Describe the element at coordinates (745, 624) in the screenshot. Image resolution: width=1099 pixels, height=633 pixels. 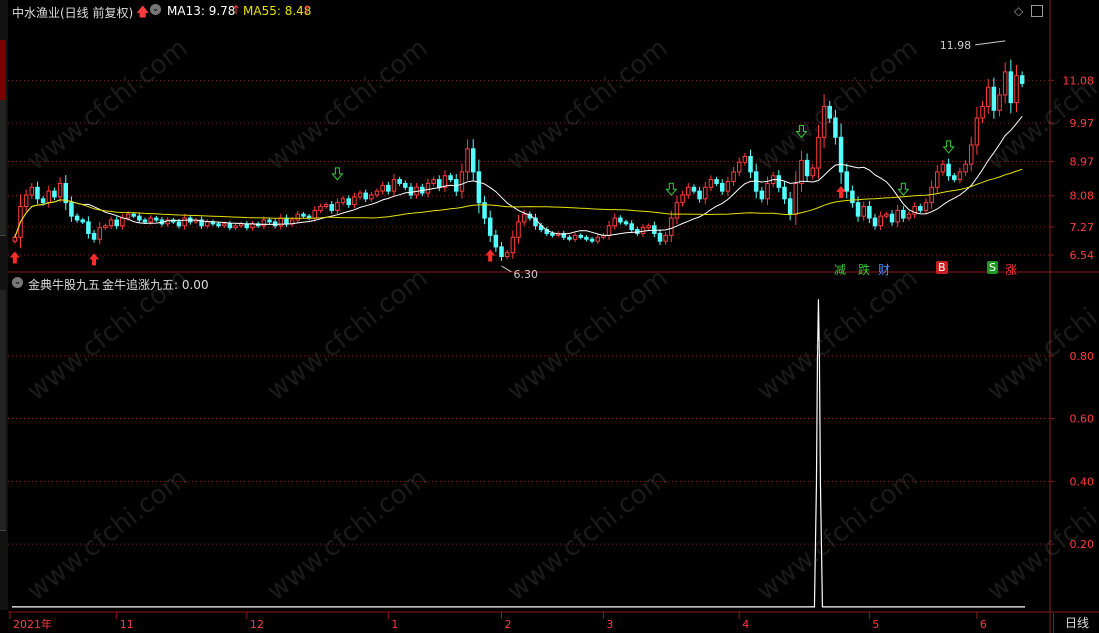
I see `x-tick-label: 4` at that location.